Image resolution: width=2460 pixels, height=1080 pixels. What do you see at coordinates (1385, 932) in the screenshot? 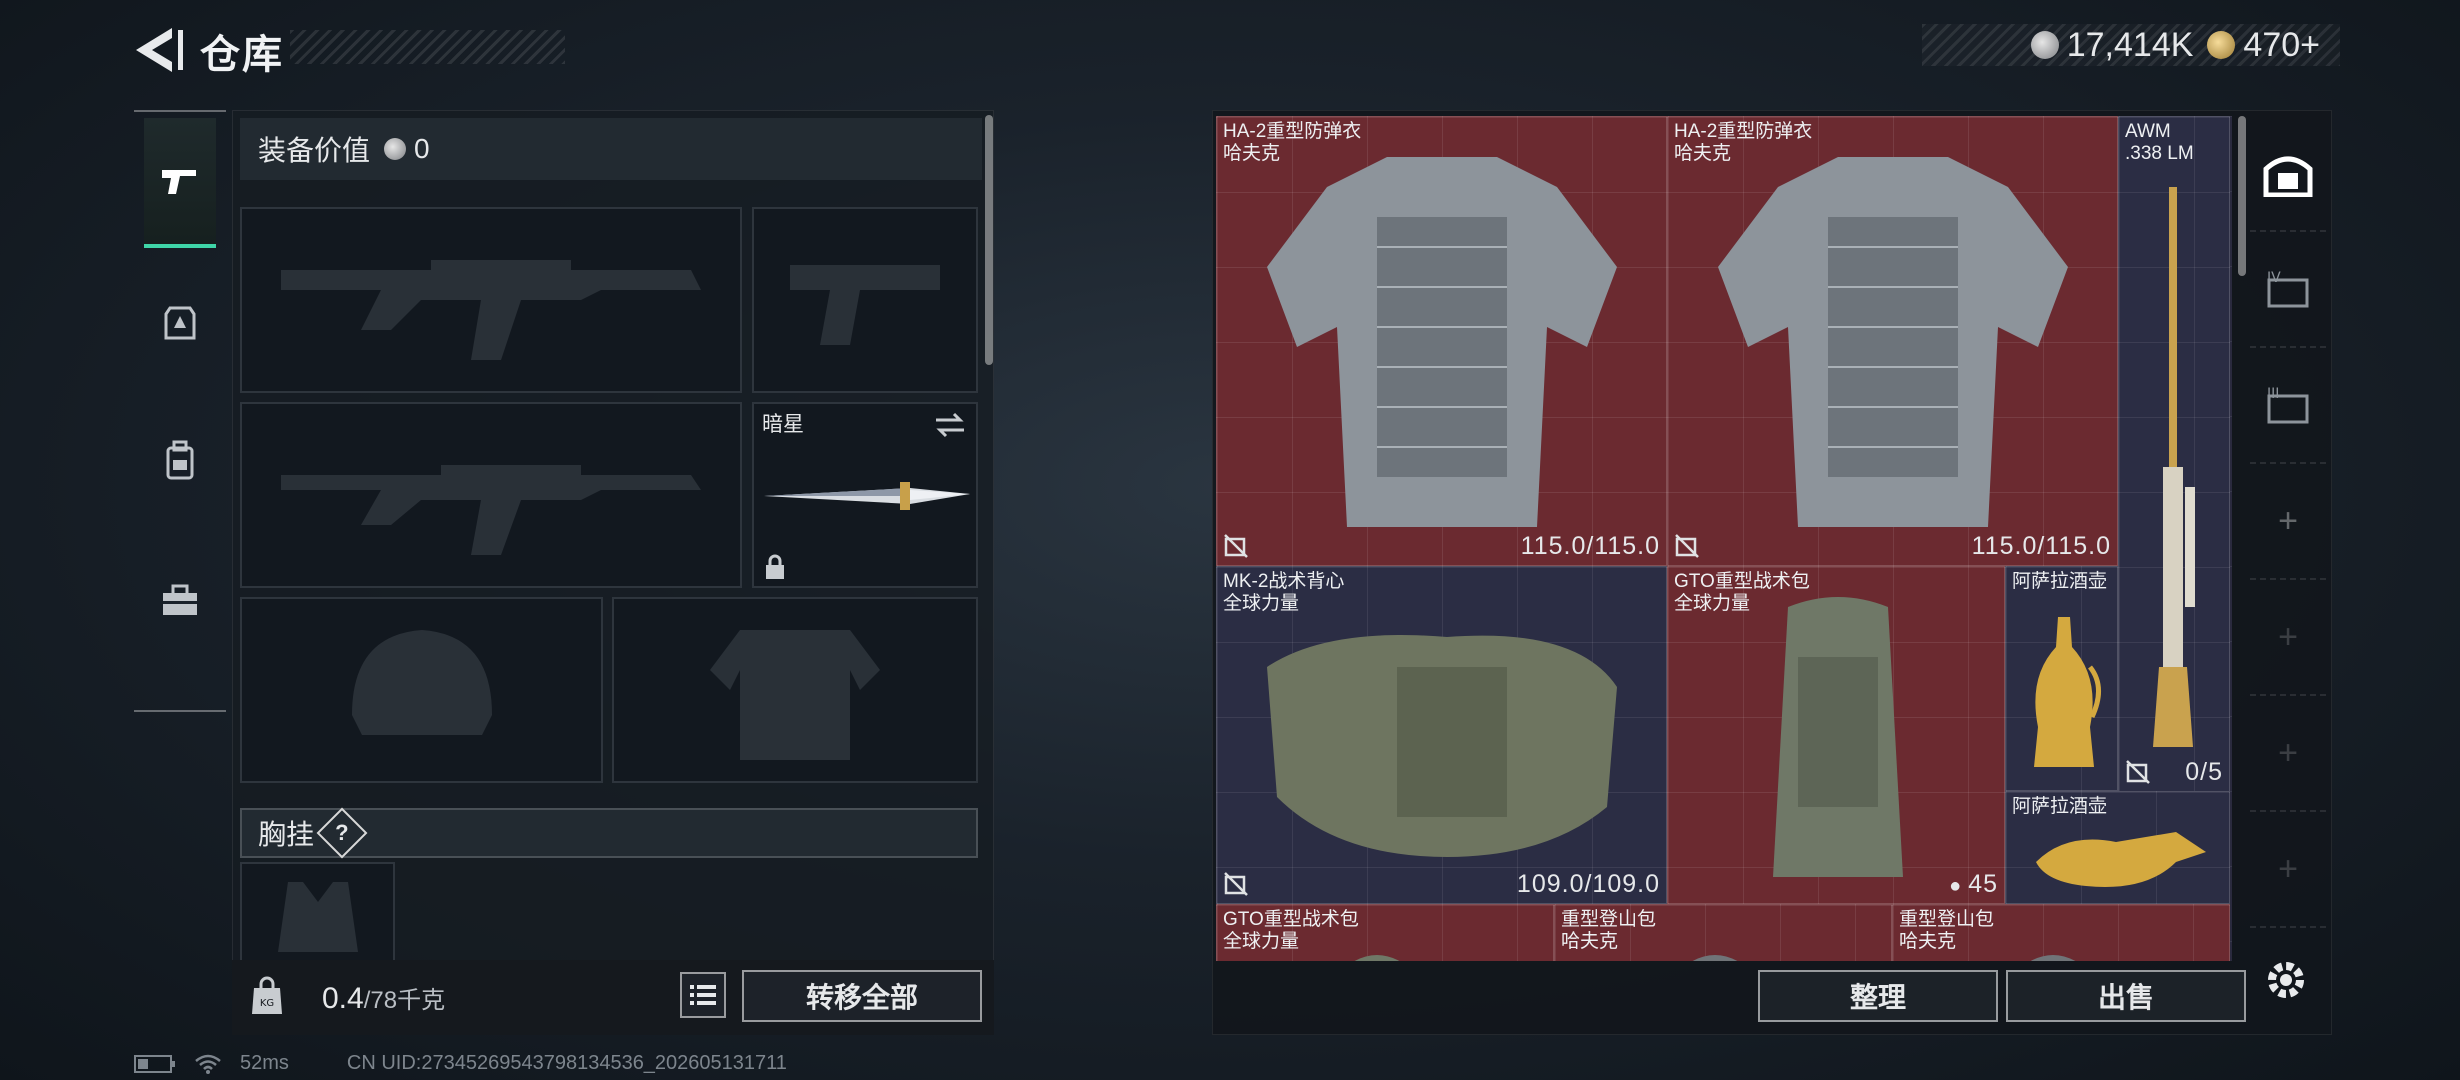
I see `storage-item: GTO重型战术包 全球力量` at bounding box center [1385, 932].